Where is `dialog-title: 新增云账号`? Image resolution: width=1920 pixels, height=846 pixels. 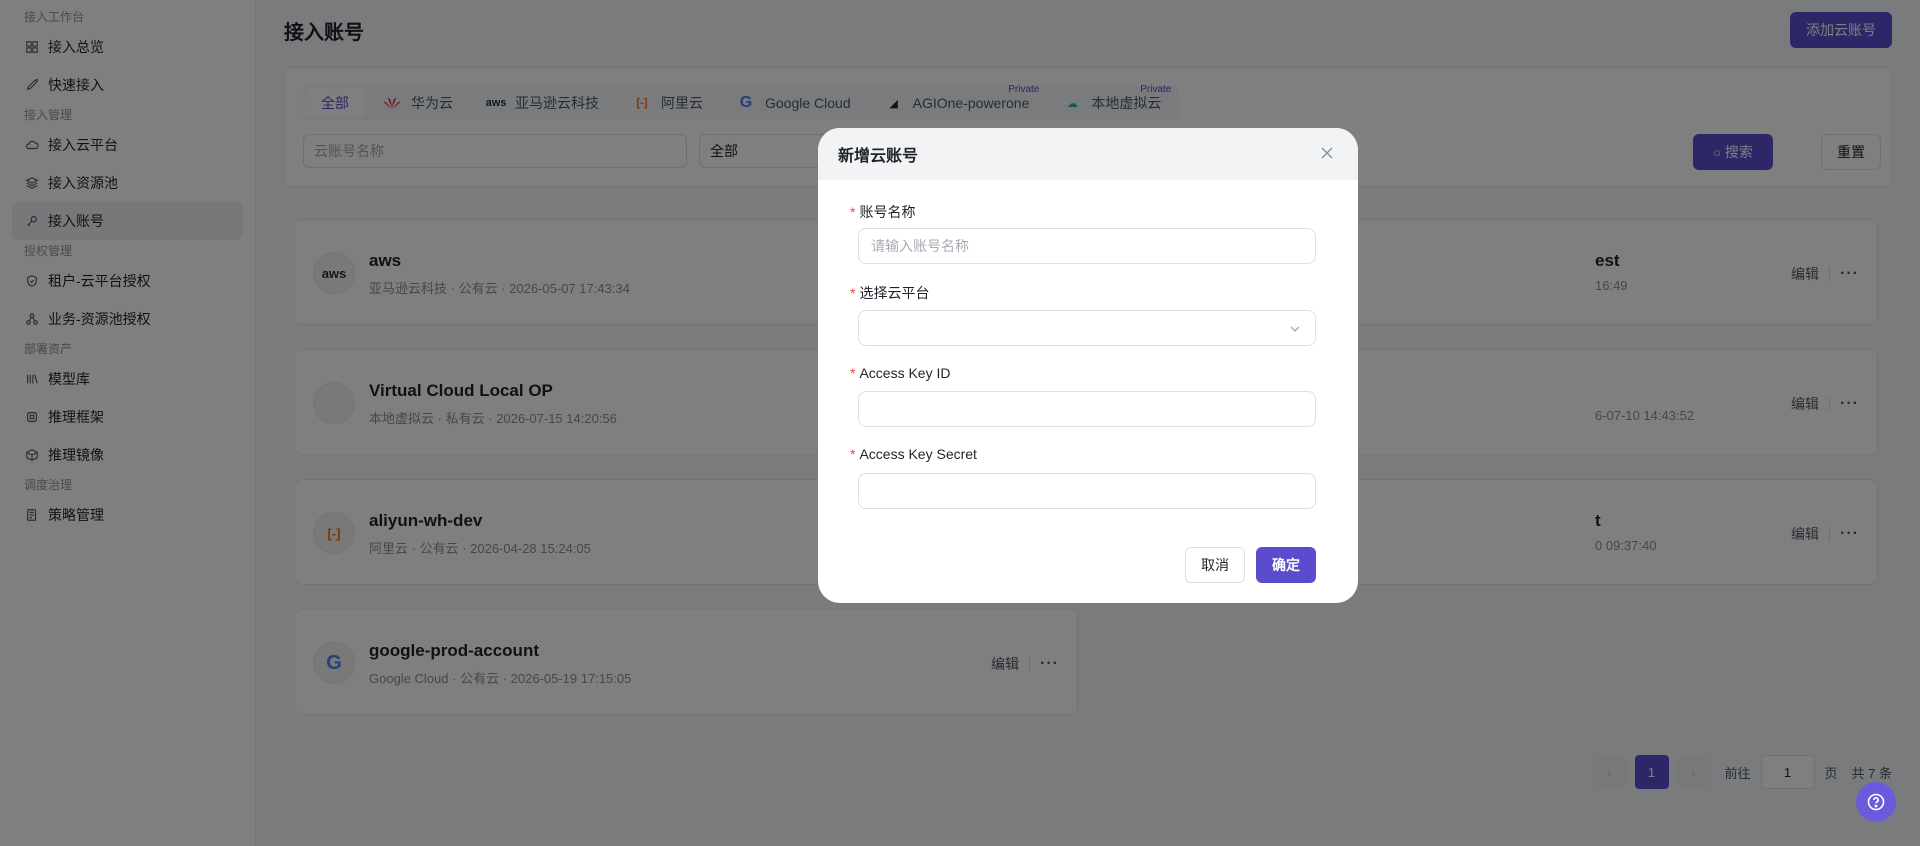 dialog-title: 新增云账号 is located at coordinates (878, 156).